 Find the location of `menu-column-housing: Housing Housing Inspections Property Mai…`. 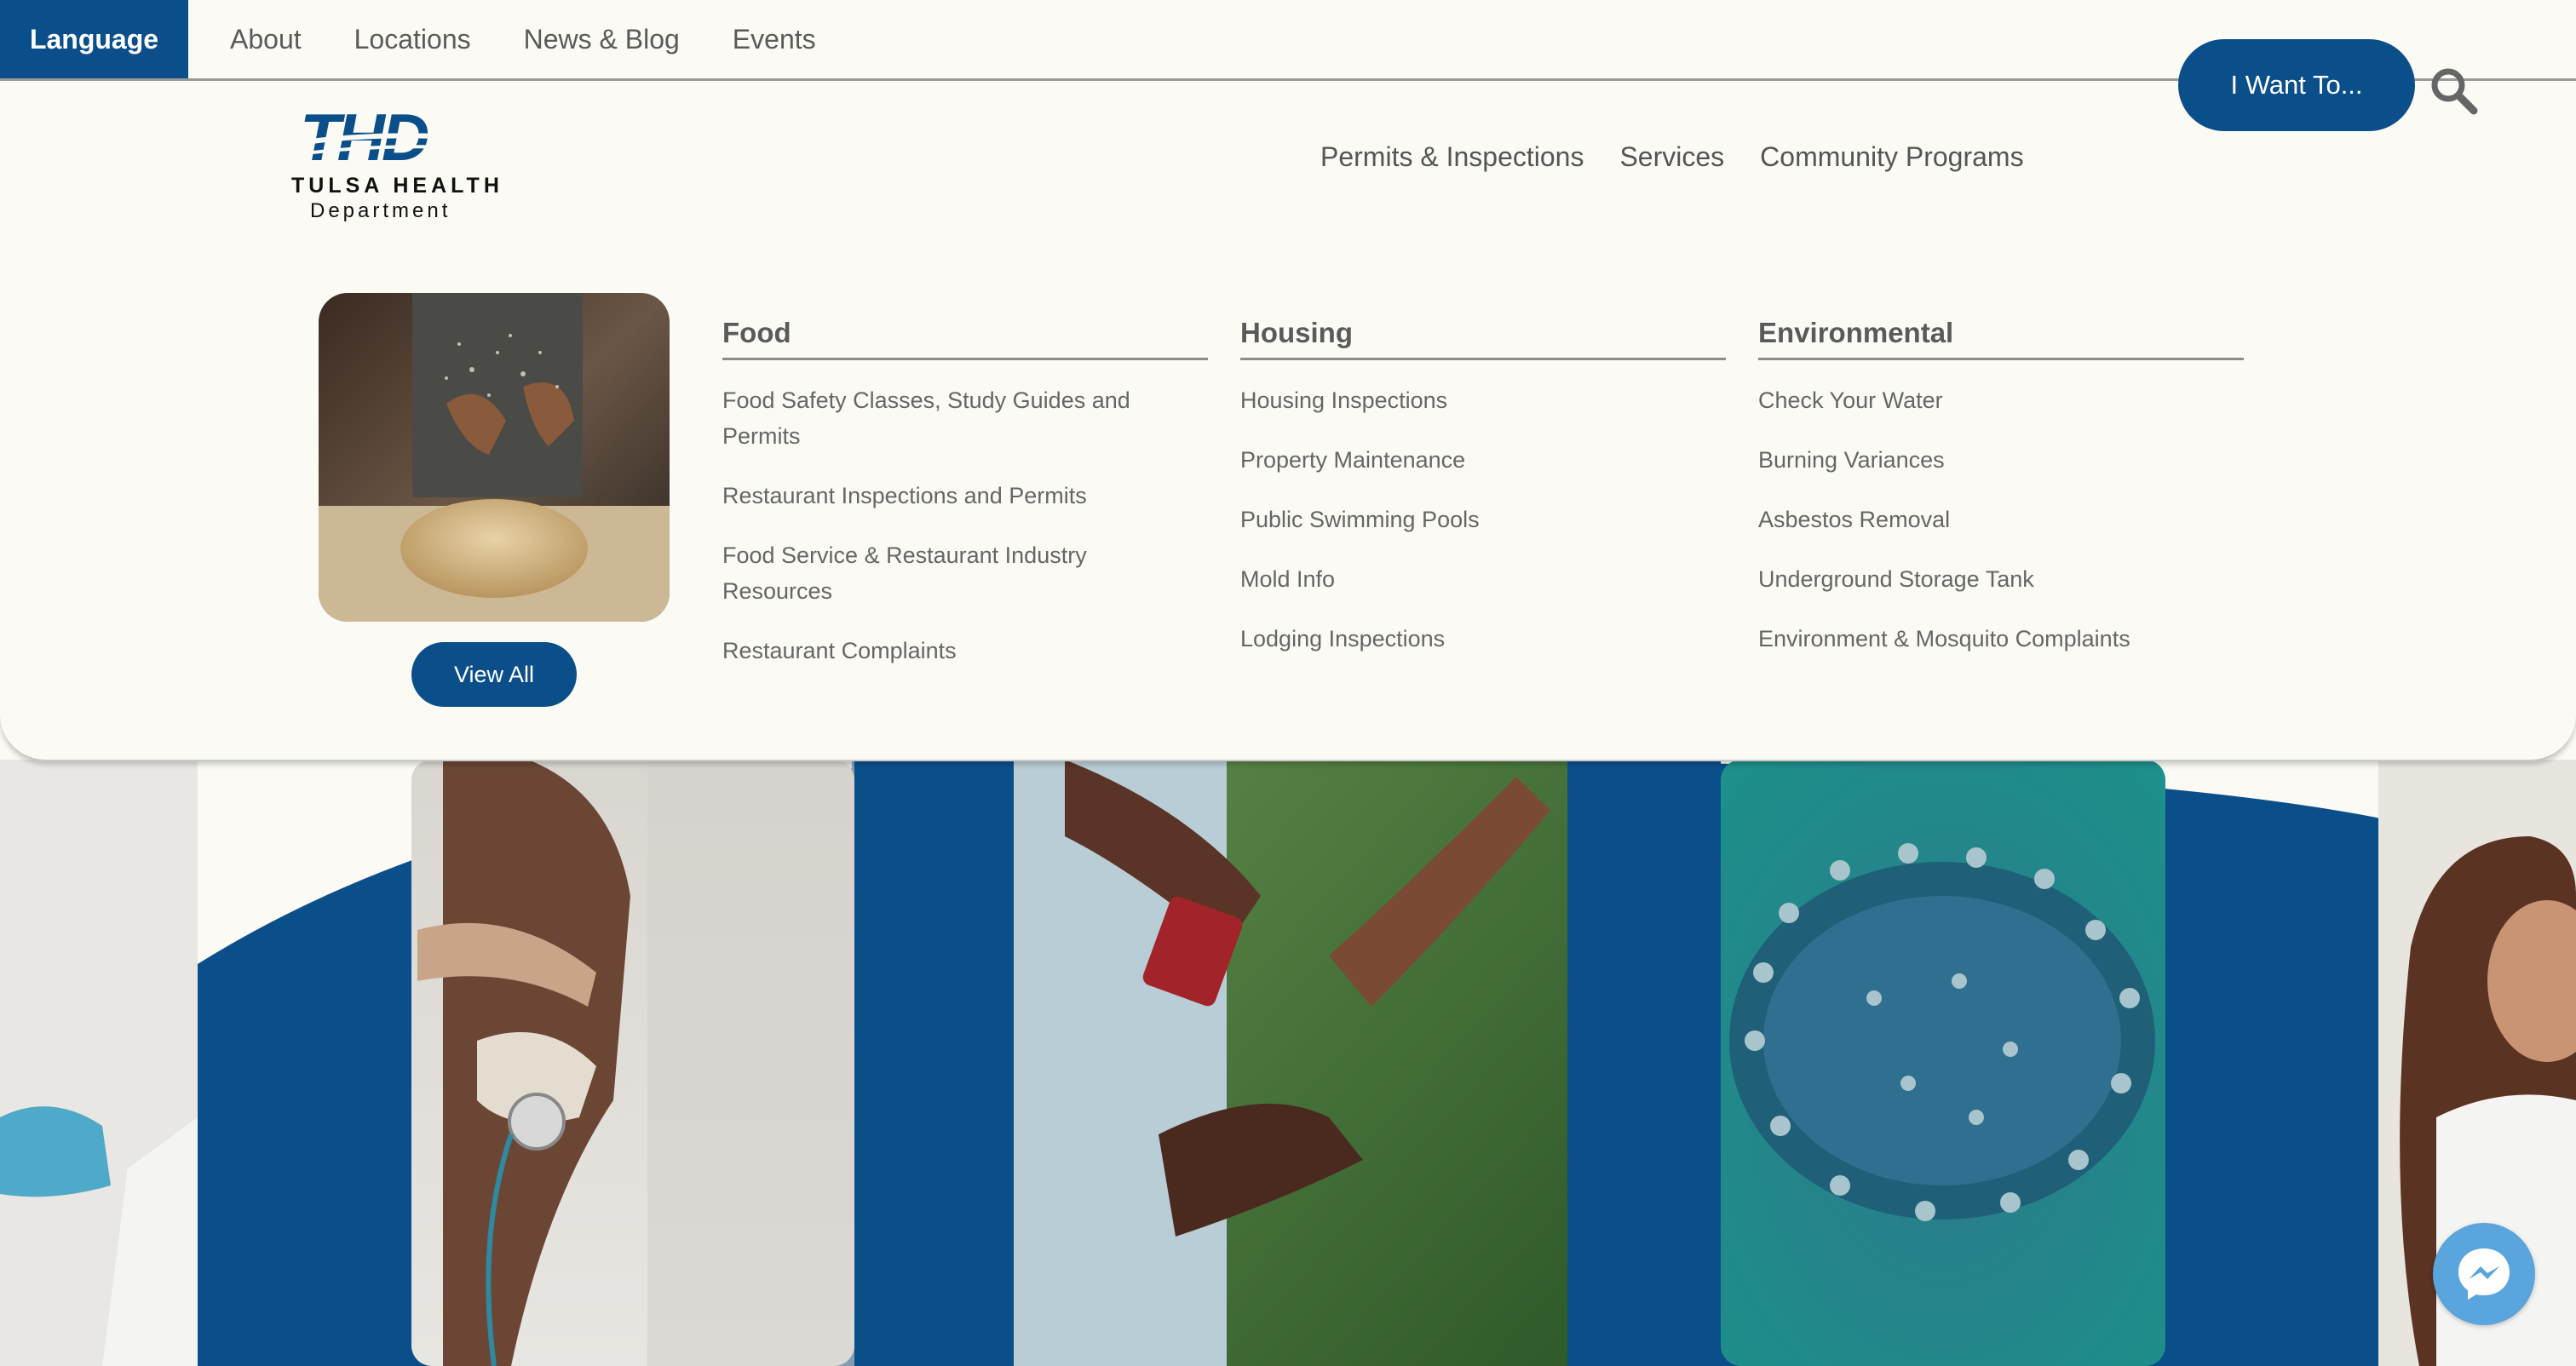

menu-column-housing: Housing Housing Inspections Property Mai… is located at coordinates (1483, 499).